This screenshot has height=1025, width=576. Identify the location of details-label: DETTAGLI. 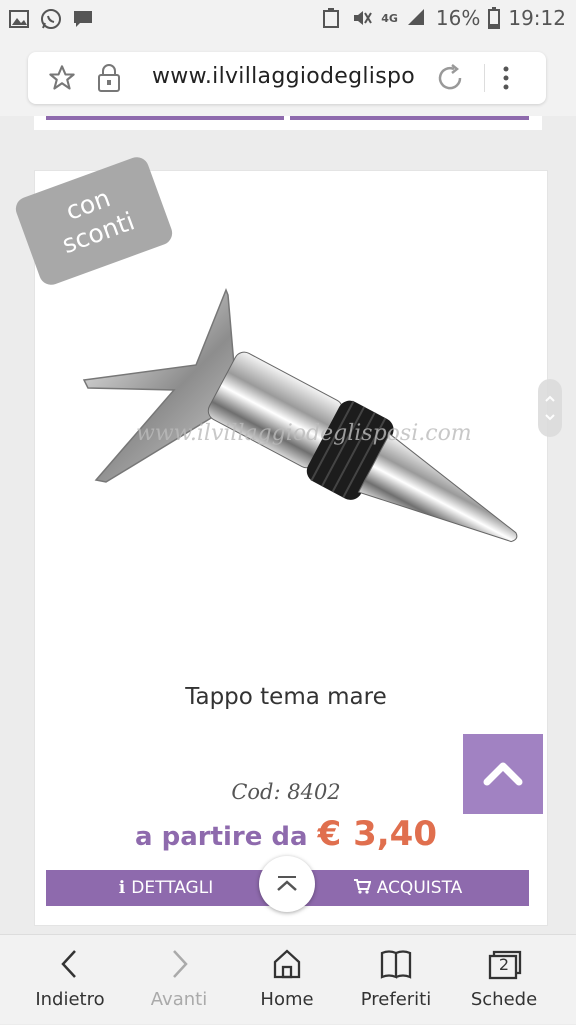
(172, 888).